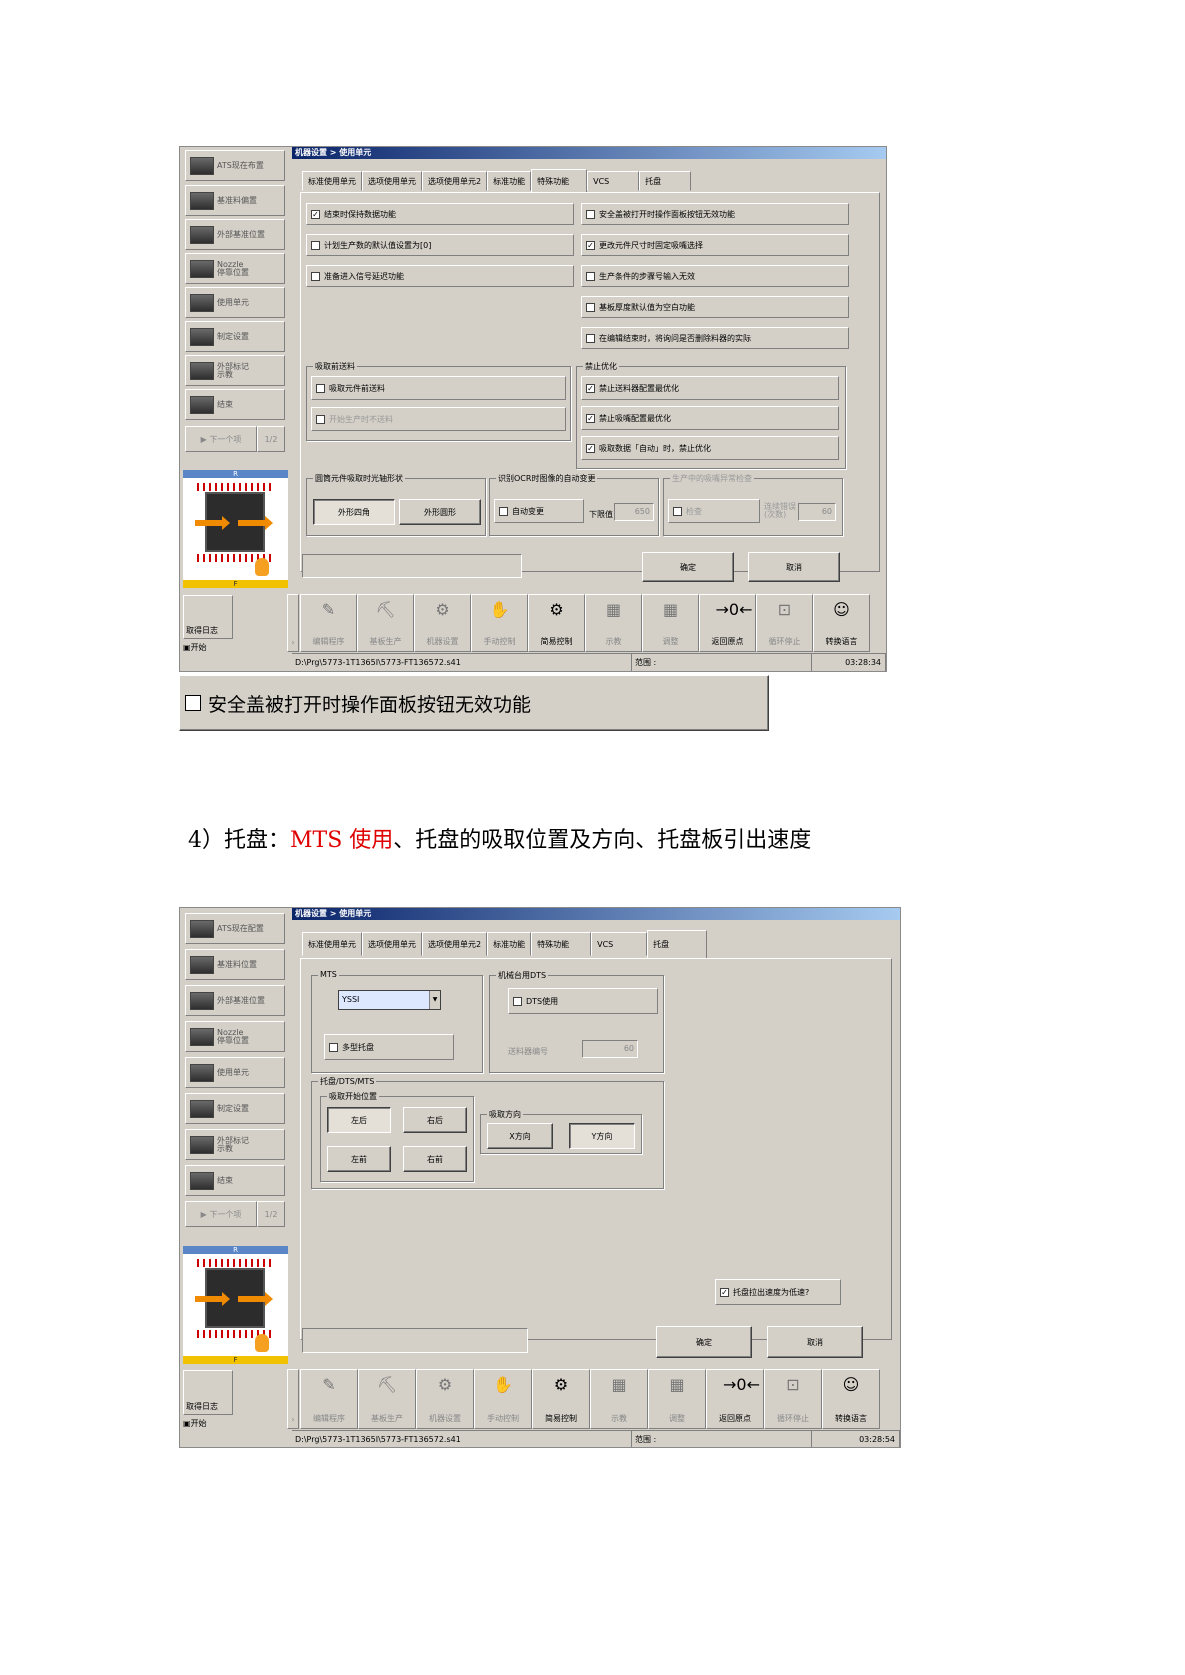 The image size is (1185, 1675). Describe the element at coordinates (715, 245) in the screenshot. I see `check-fix-nozzle: ✓ 更改元件尺寸时固定吸嘴选择` at that location.